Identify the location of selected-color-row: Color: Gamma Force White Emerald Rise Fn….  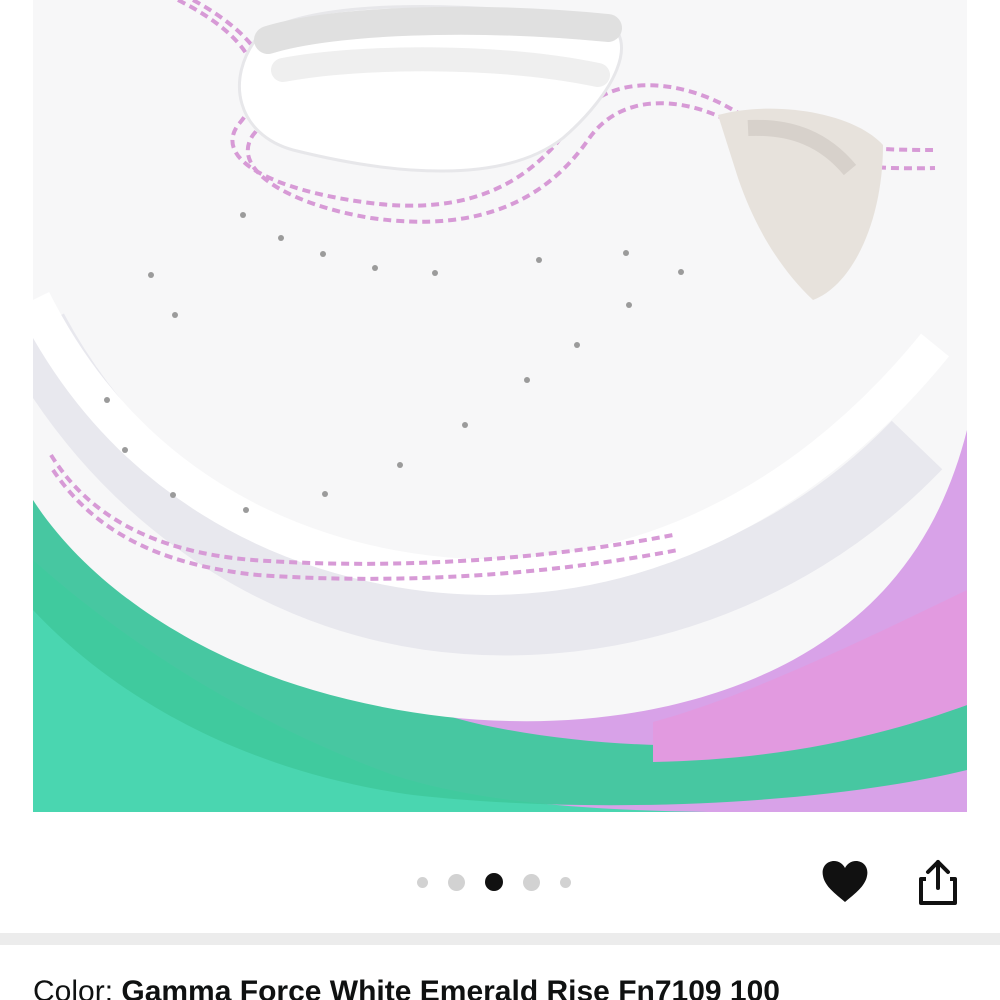
(513, 986).